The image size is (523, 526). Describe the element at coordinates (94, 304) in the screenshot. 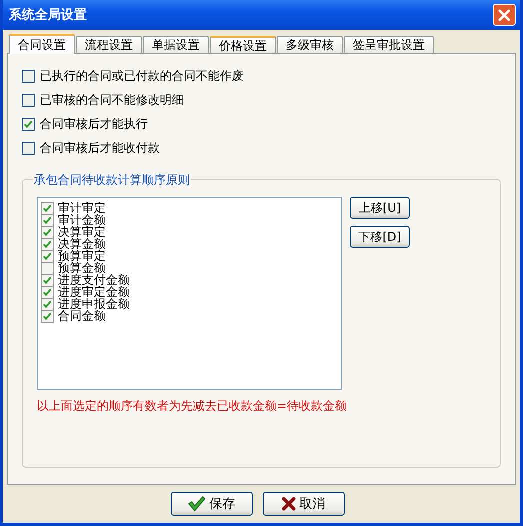

I see `list-item: 进度申报金额` at that location.